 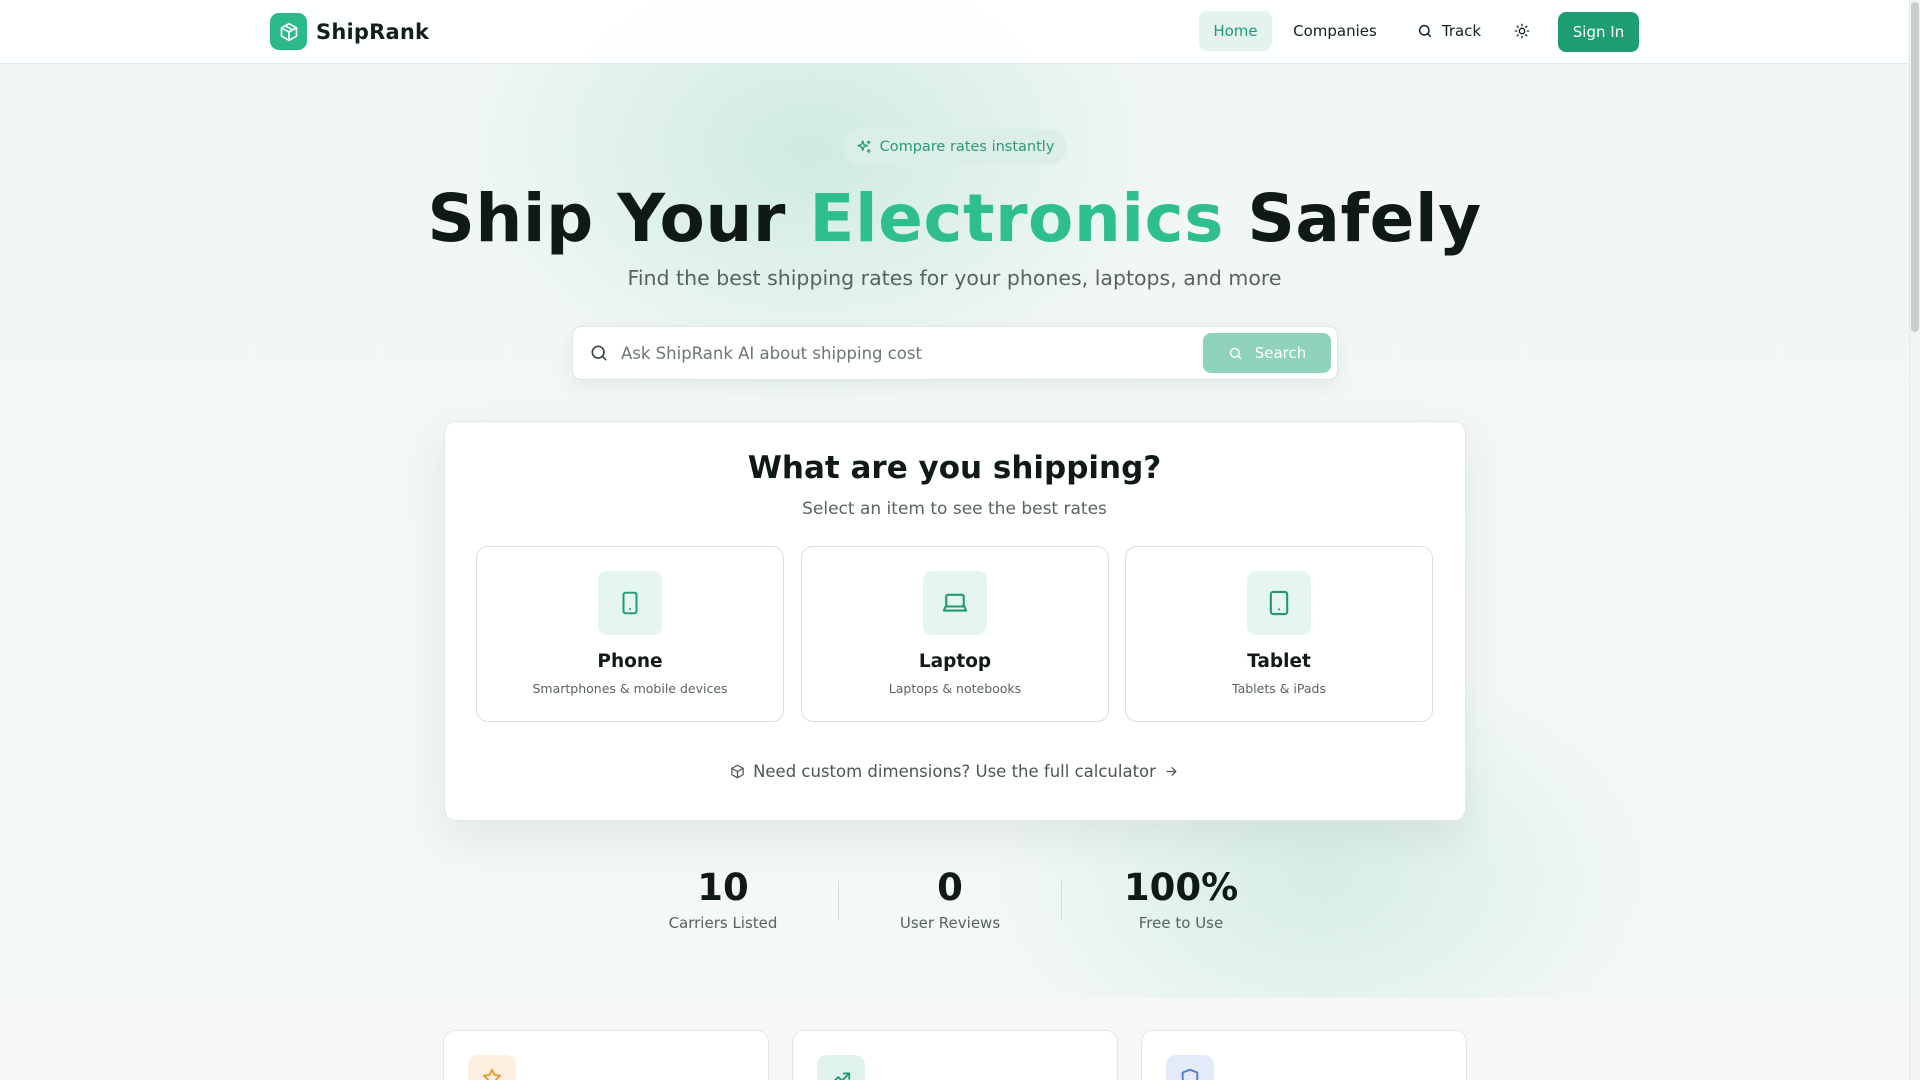 What do you see at coordinates (618, 218) in the screenshot?
I see `hero-title-start: Ship Your` at bounding box center [618, 218].